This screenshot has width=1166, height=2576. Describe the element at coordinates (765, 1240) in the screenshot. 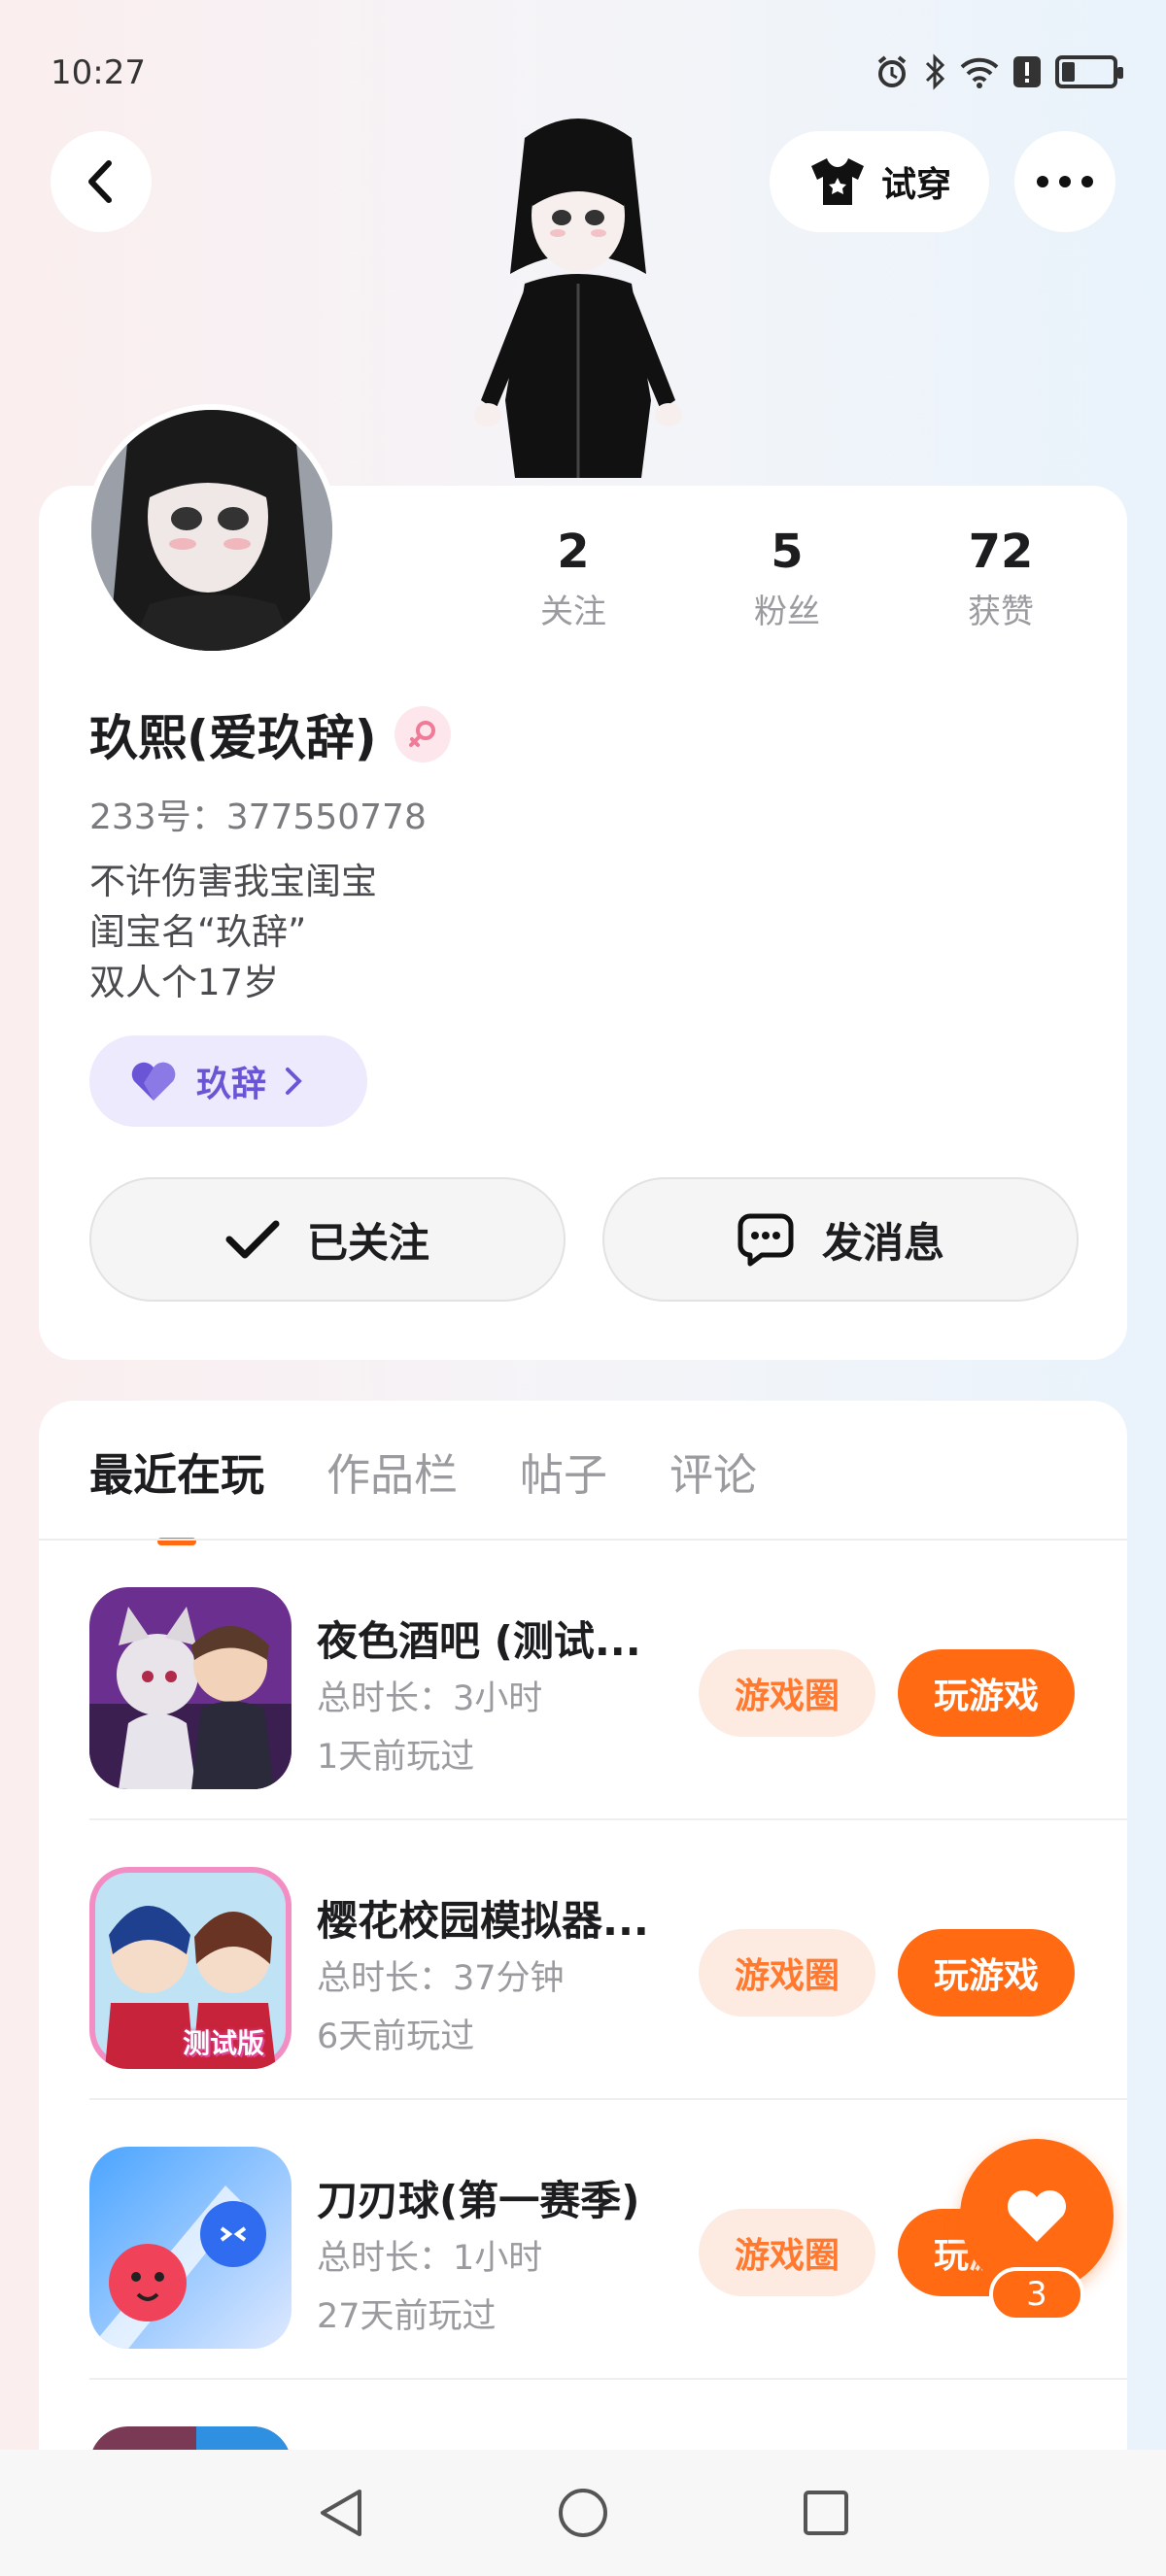

I see `chat-icon` at that location.